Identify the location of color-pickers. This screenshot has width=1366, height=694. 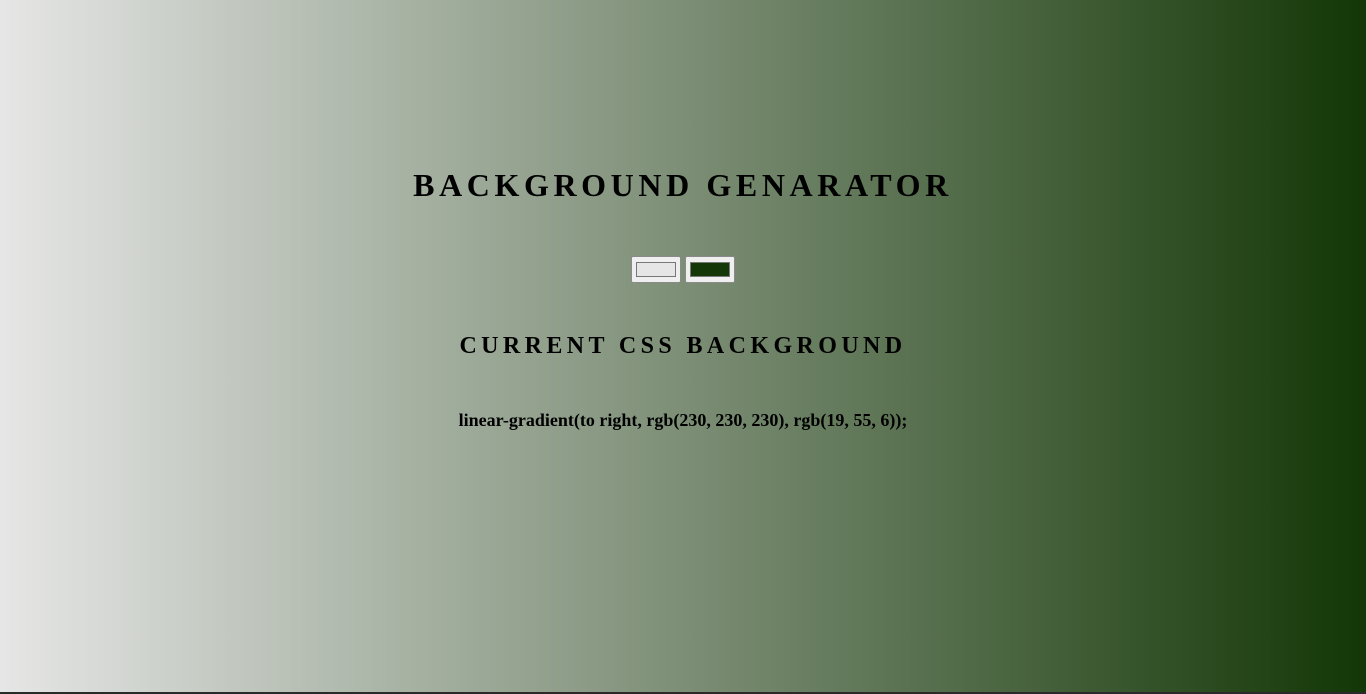
(683, 269).